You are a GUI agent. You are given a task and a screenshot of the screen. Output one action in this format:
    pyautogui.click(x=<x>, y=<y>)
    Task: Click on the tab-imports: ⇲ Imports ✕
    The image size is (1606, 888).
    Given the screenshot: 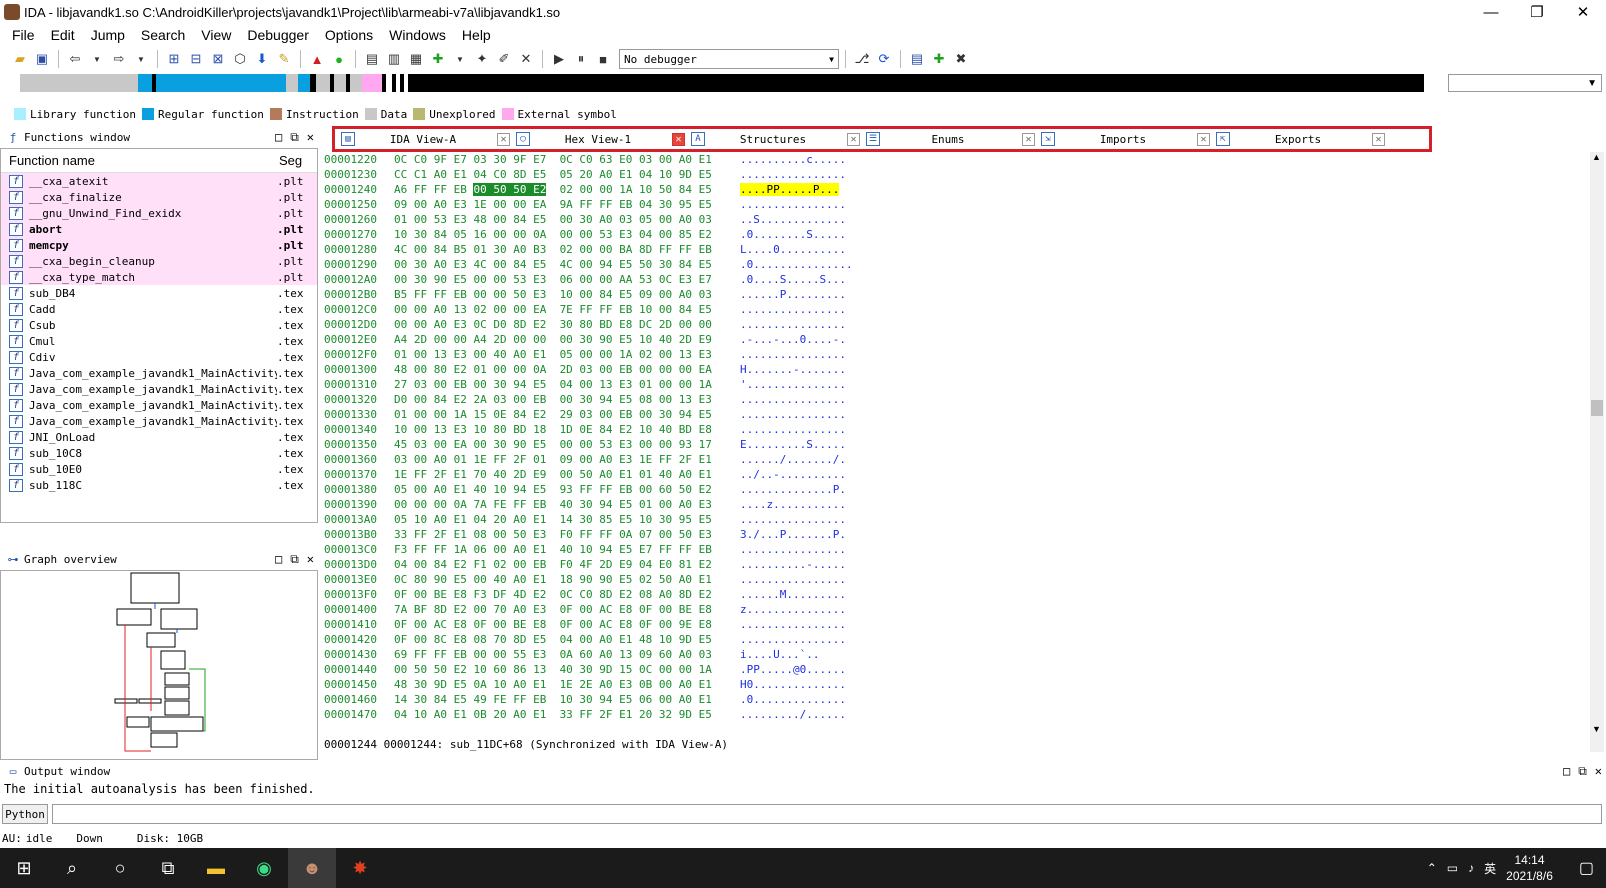 What is the action you would take?
    pyautogui.click(x=1122, y=139)
    